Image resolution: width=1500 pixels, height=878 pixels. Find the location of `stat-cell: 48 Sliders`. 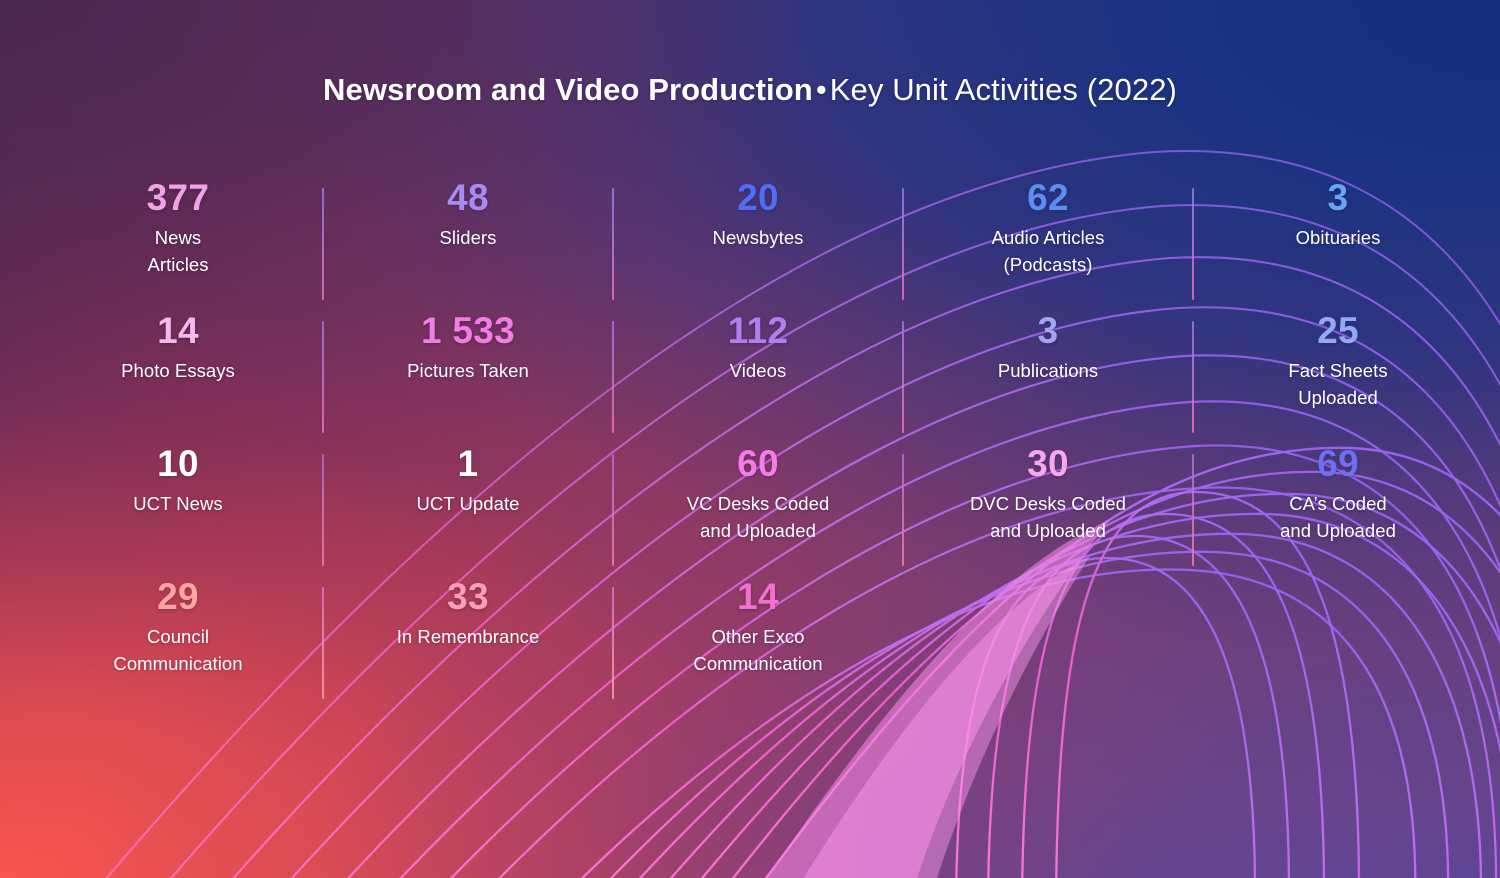

stat-cell: 48 Sliders is located at coordinates (468, 244).